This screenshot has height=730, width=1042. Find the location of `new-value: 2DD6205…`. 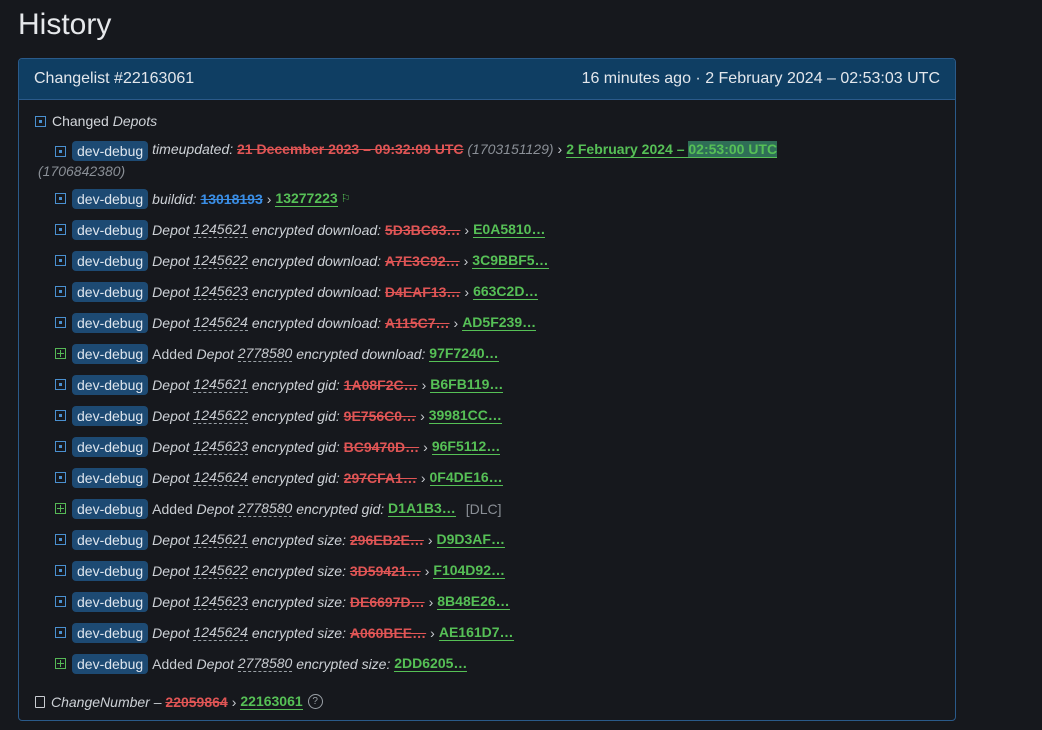

new-value: 2DD6205… is located at coordinates (431, 663).